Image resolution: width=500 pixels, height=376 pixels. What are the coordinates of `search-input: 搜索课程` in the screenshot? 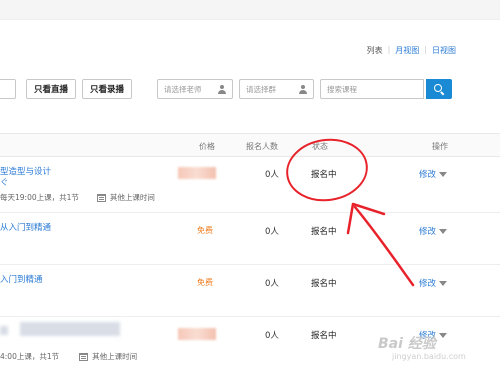 It's located at (372, 89).